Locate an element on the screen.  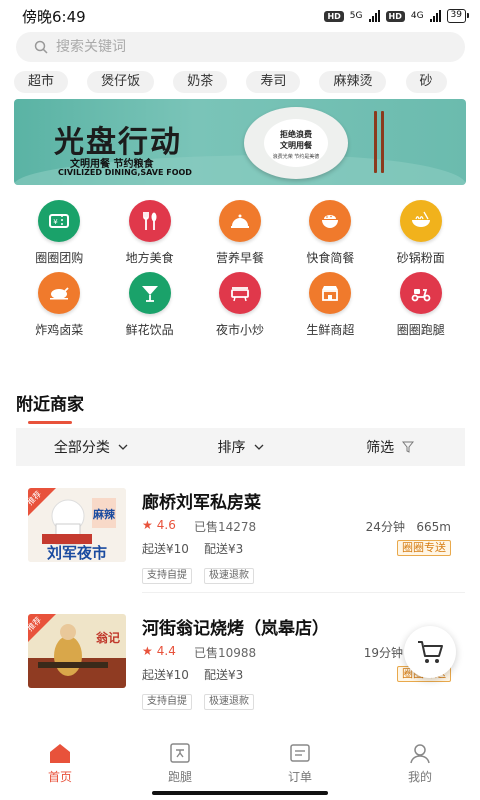
nav-label: 首页 is located at coordinates (59, 777).